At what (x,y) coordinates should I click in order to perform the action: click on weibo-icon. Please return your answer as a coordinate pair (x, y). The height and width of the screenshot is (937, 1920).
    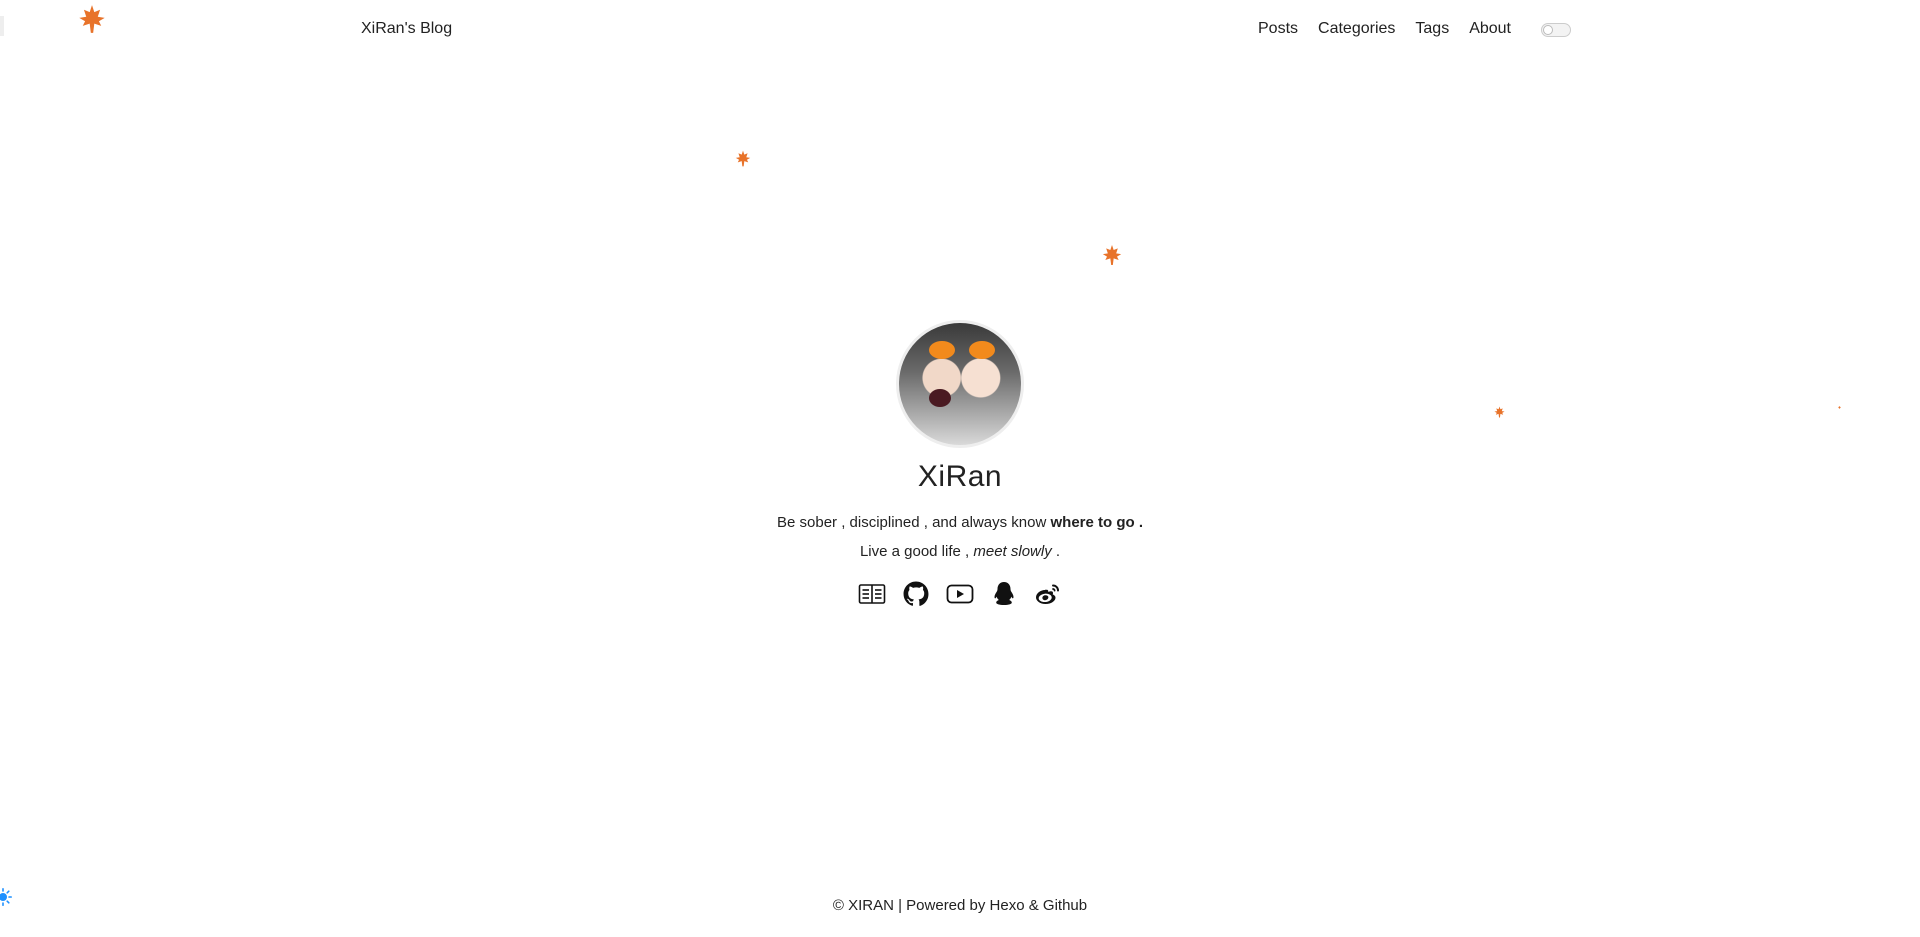
    Looking at the image, I should click on (1048, 594).